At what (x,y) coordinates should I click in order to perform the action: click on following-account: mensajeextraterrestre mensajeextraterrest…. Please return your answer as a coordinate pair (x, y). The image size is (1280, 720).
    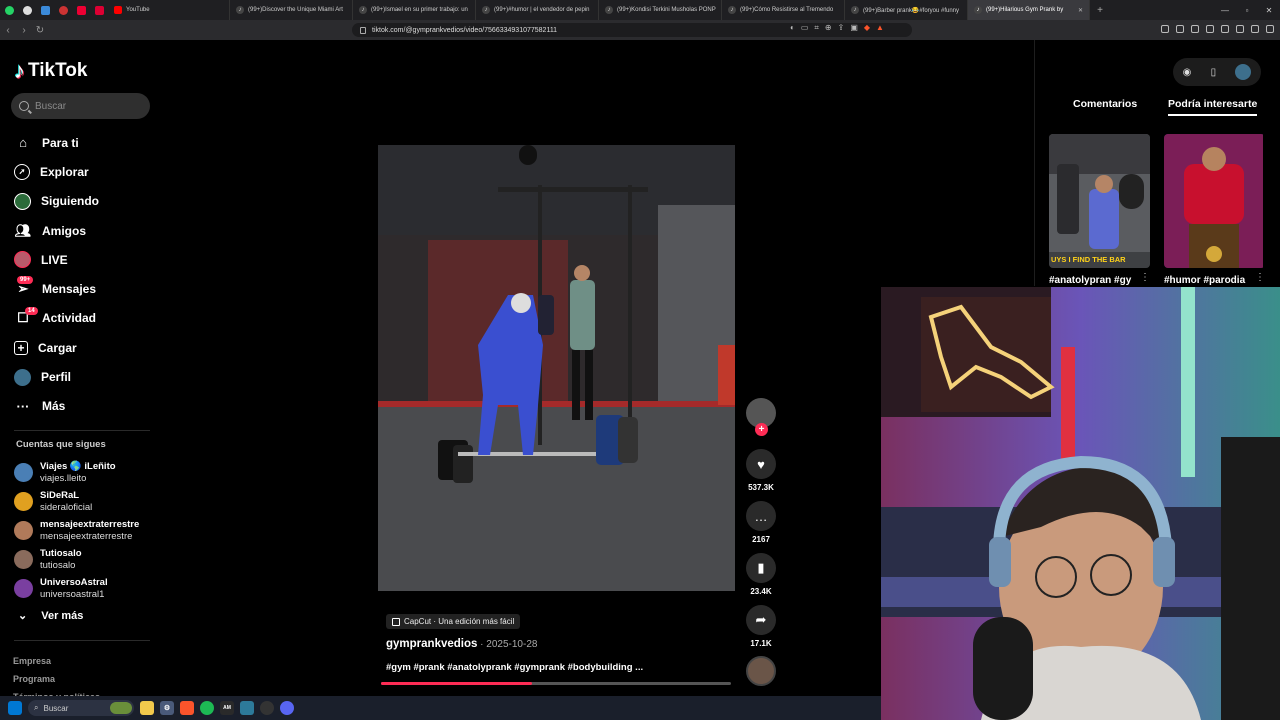
    Looking at the image, I should click on (76, 530).